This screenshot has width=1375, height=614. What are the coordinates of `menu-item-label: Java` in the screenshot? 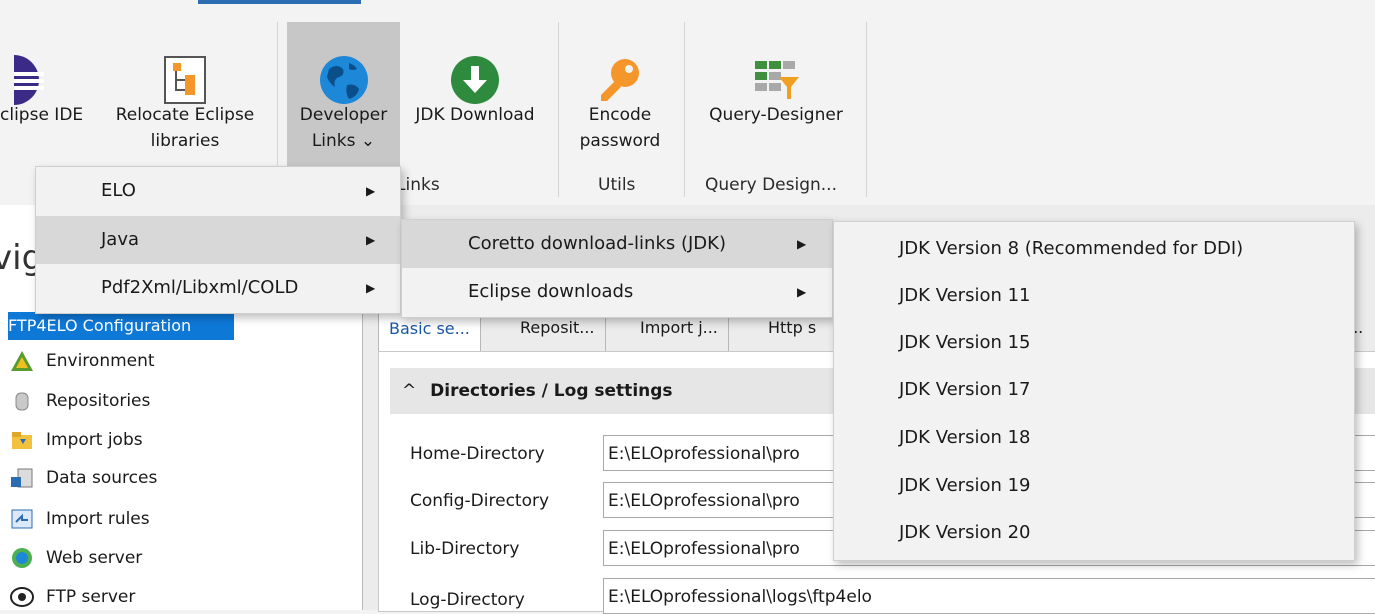 It's located at (120, 239).